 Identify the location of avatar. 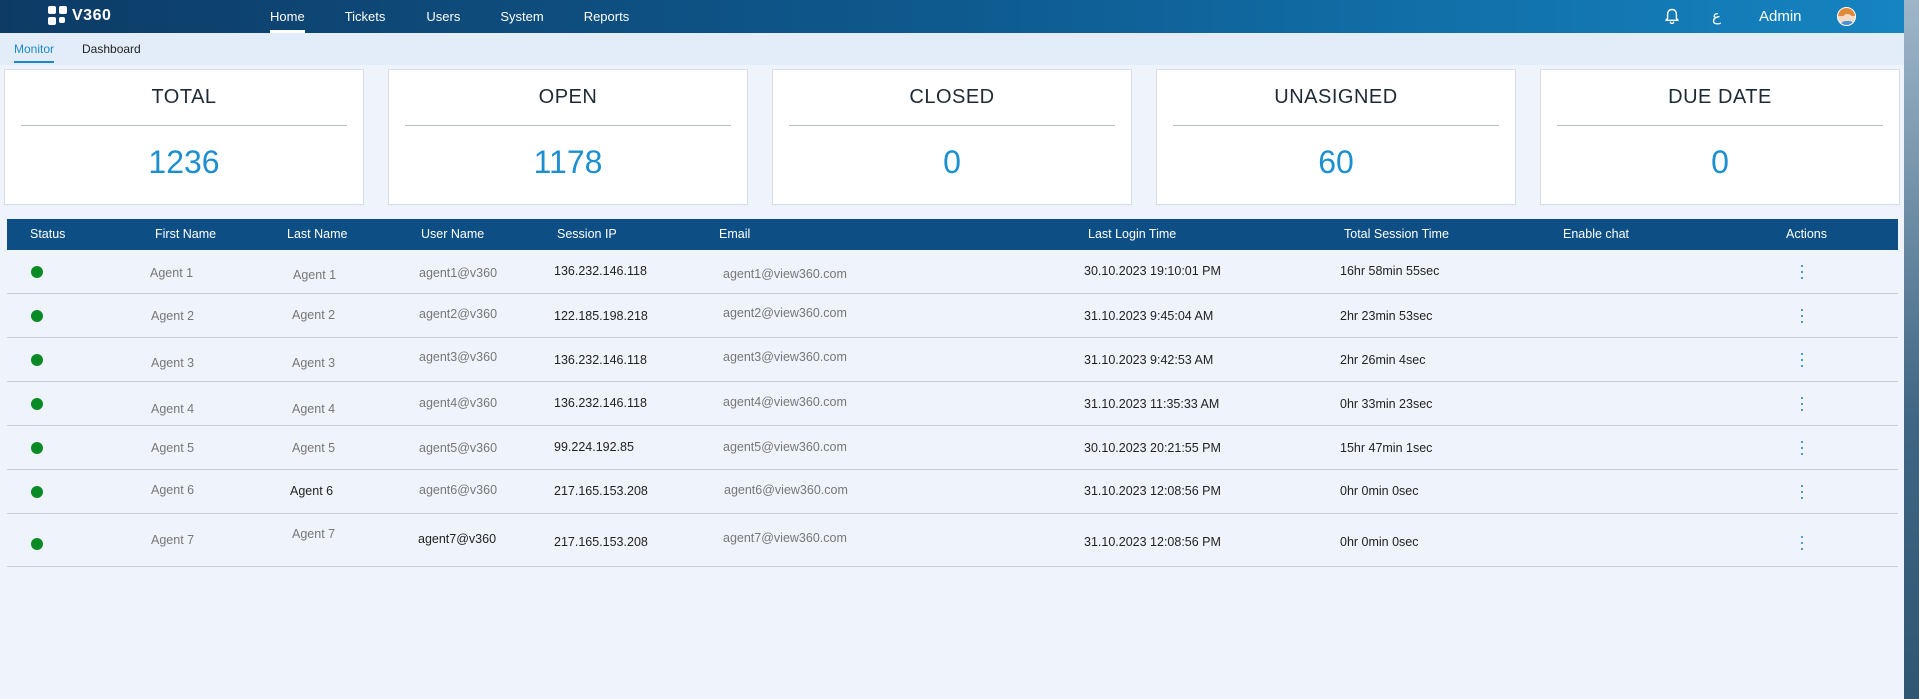
(1846, 16).